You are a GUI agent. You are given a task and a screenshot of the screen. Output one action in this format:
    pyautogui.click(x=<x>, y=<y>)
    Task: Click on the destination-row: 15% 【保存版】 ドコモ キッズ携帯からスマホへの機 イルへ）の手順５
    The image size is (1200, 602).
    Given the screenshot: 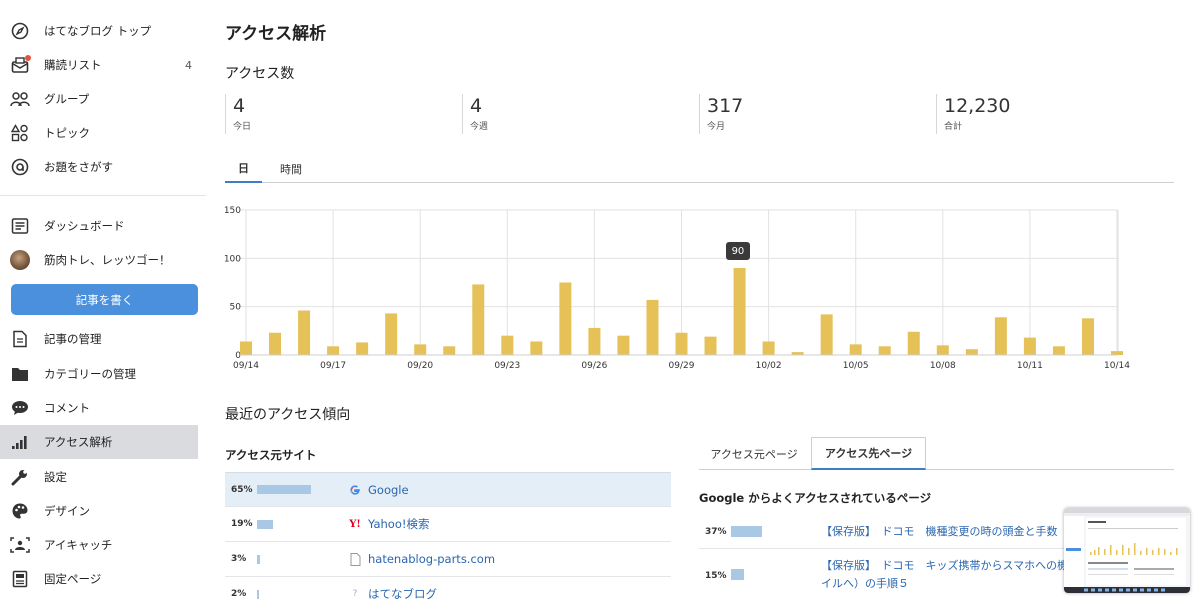 What is the action you would take?
    pyautogui.click(x=889, y=575)
    